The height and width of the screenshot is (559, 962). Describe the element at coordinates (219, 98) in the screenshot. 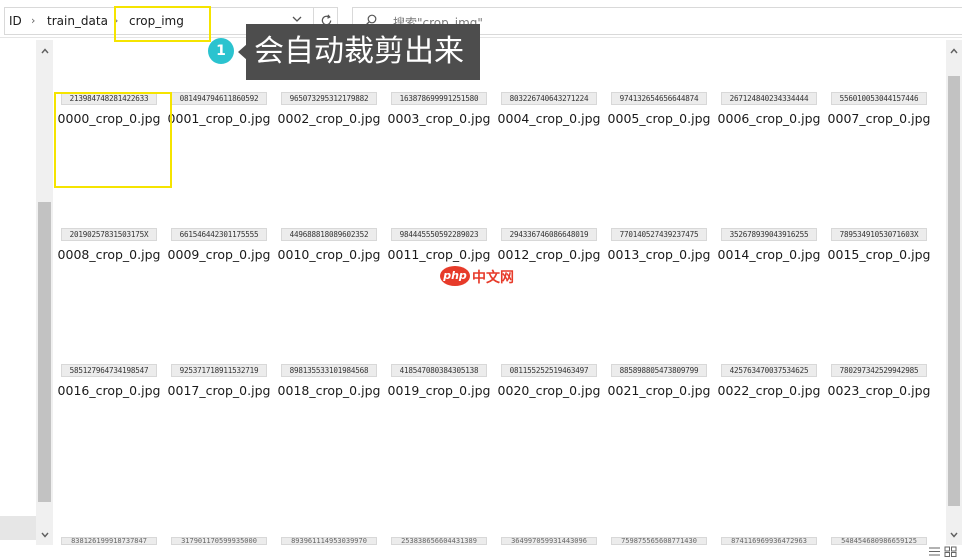

I see `file-thumbnail: 081494794611860592` at that location.